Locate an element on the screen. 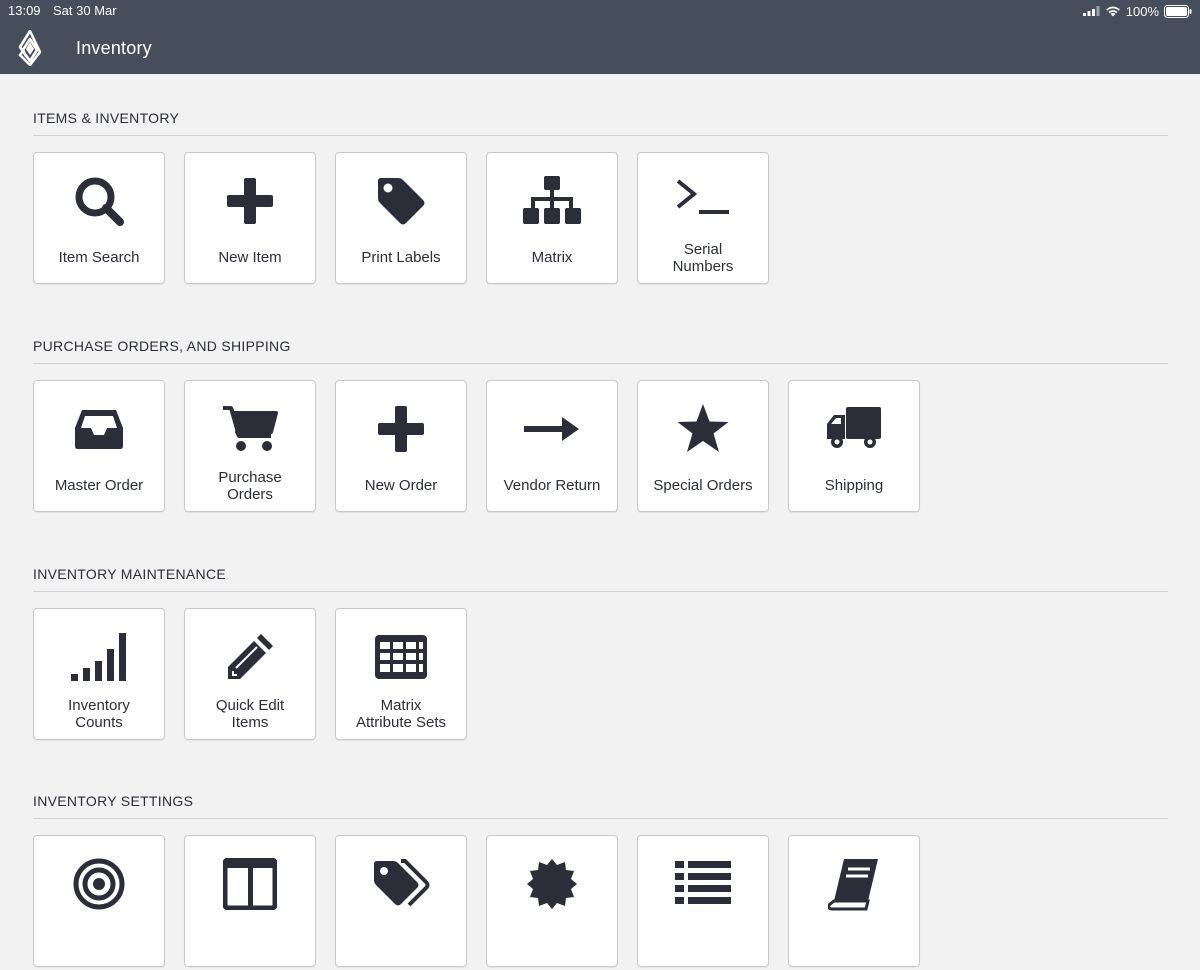  signal-bars-icon is located at coordinates (99, 657).